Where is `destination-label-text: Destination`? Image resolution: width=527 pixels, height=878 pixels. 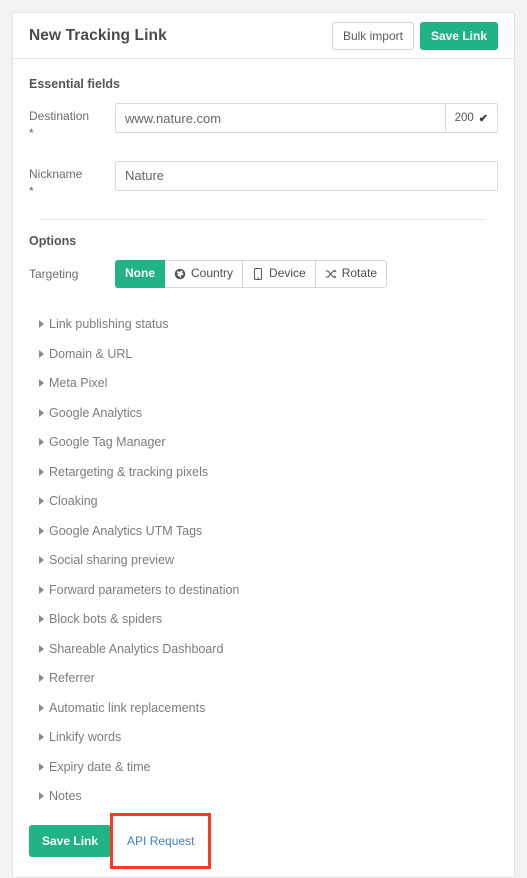
destination-label-text: Destination is located at coordinates (59, 116).